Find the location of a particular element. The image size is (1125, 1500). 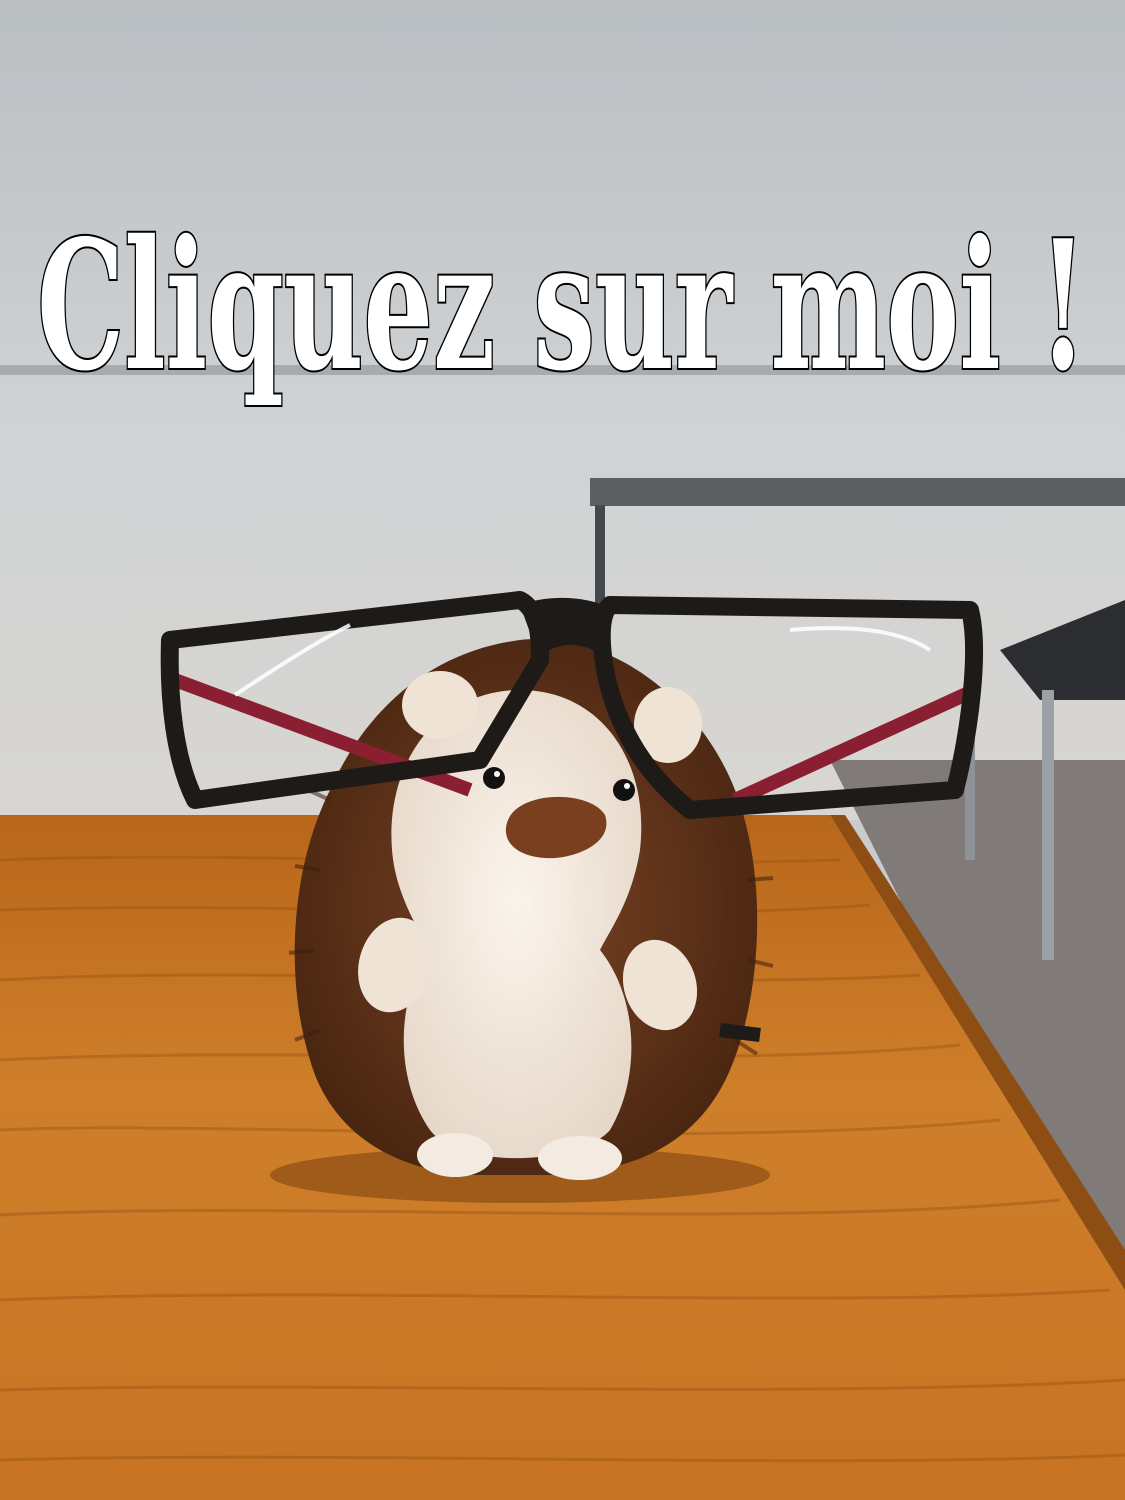

caption-text: Cliquez sur moi ! is located at coordinates (562, 305).